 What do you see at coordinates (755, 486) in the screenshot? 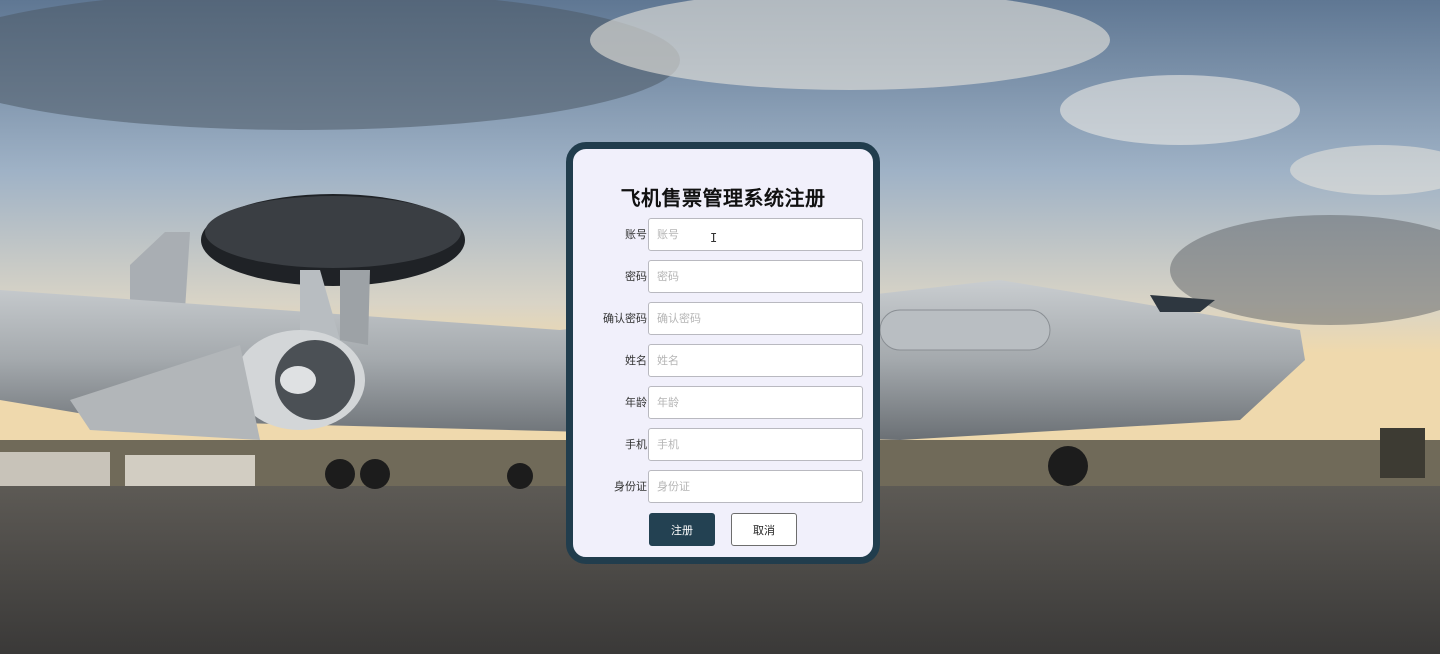
I see `id-card-input` at bounding box center [755, 486].